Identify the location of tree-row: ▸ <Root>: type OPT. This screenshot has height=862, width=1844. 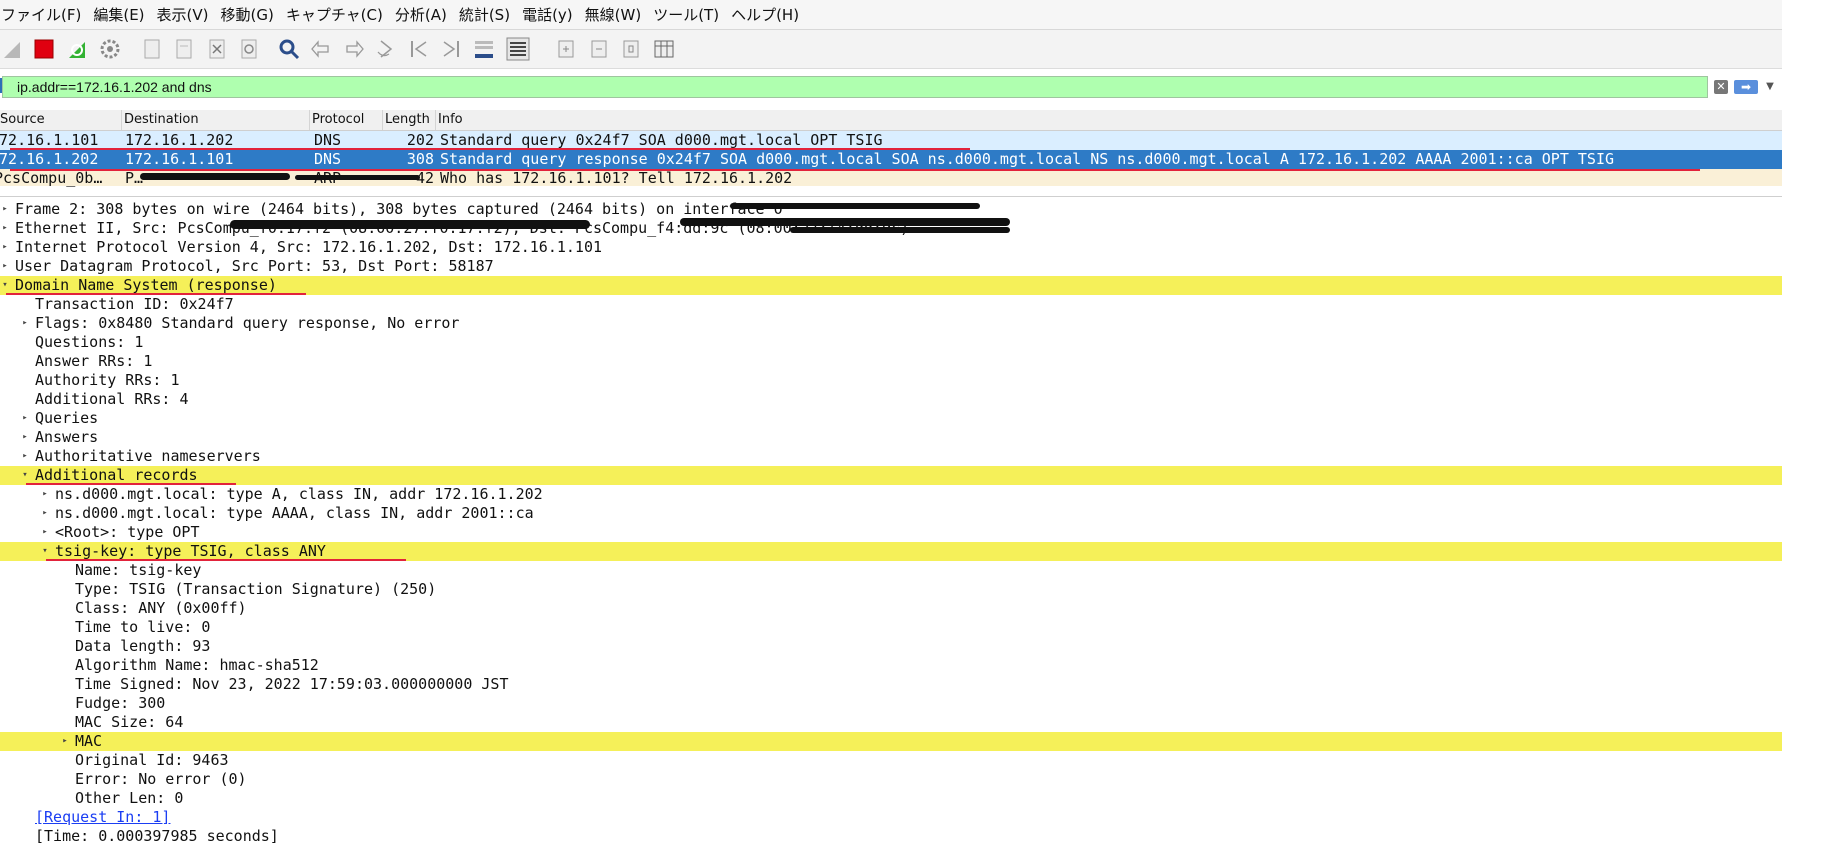
(891, 532).